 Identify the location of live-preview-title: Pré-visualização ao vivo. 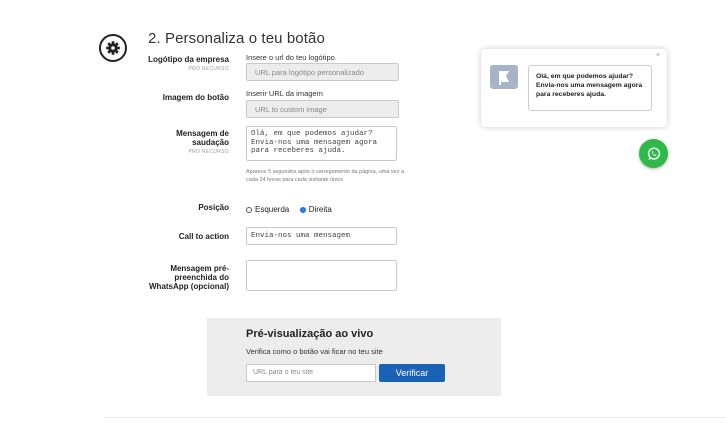
(310, 334).